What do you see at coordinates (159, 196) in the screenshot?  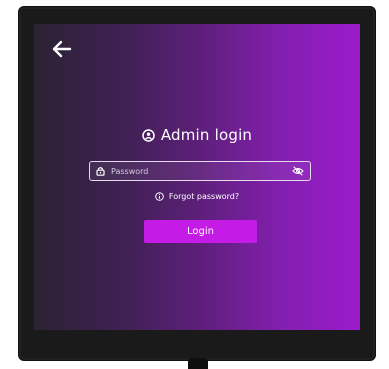 I see `info-icon` at bounding box center [159, 196].